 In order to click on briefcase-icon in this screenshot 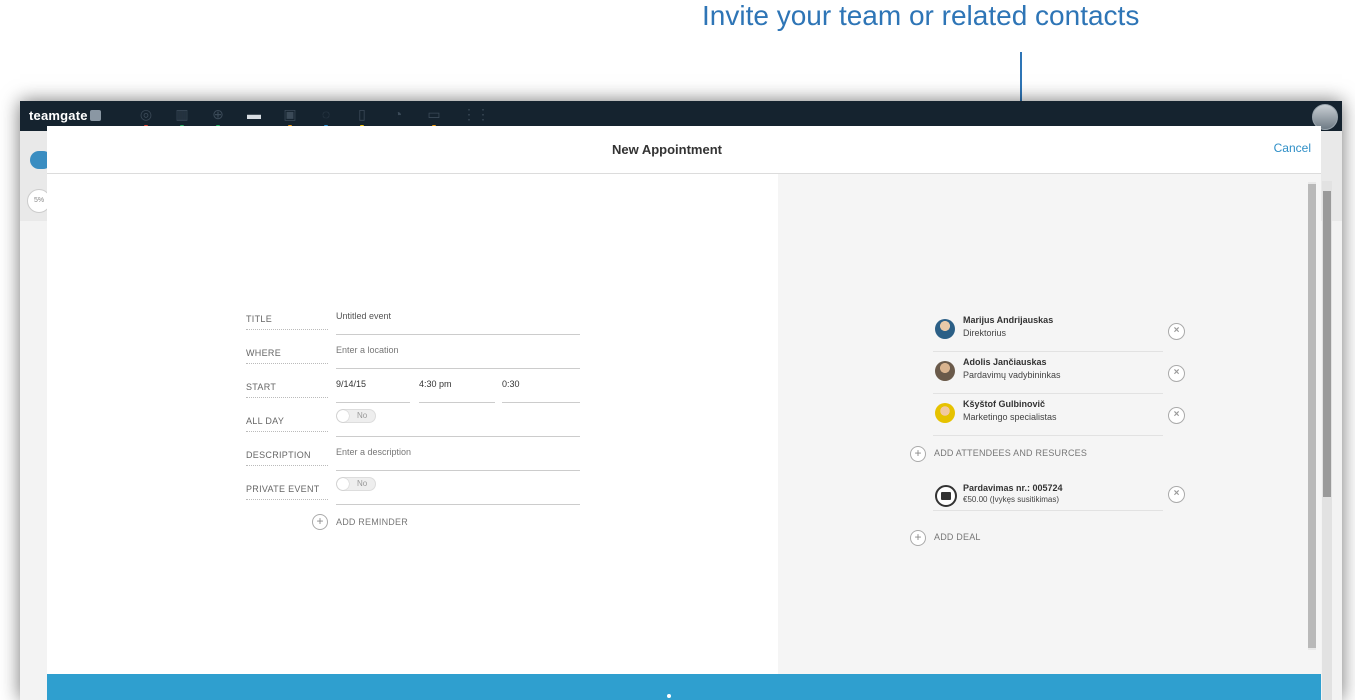, I will do `click(946, 496)`.